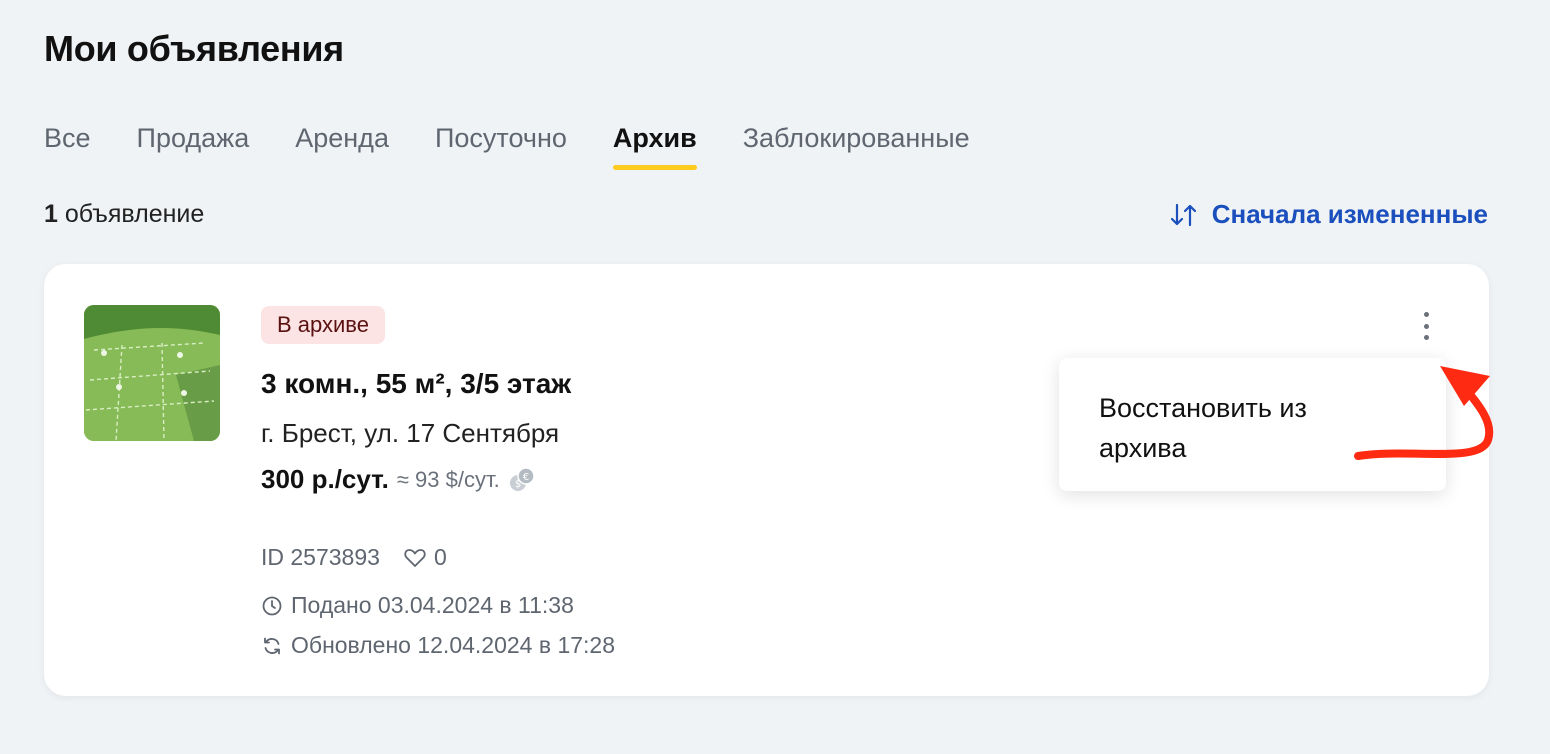  I want to click on posted-date-text: Подано 03.04.2024 в 11:38, so click(432, 605).